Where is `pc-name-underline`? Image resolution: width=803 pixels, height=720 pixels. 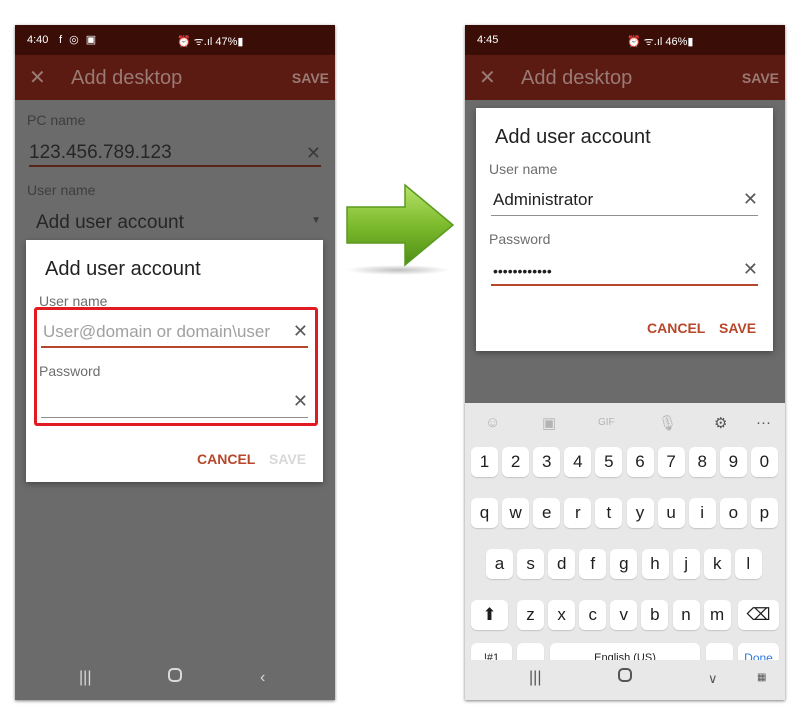
pc-name-underline is located at coordinates (175, 166).